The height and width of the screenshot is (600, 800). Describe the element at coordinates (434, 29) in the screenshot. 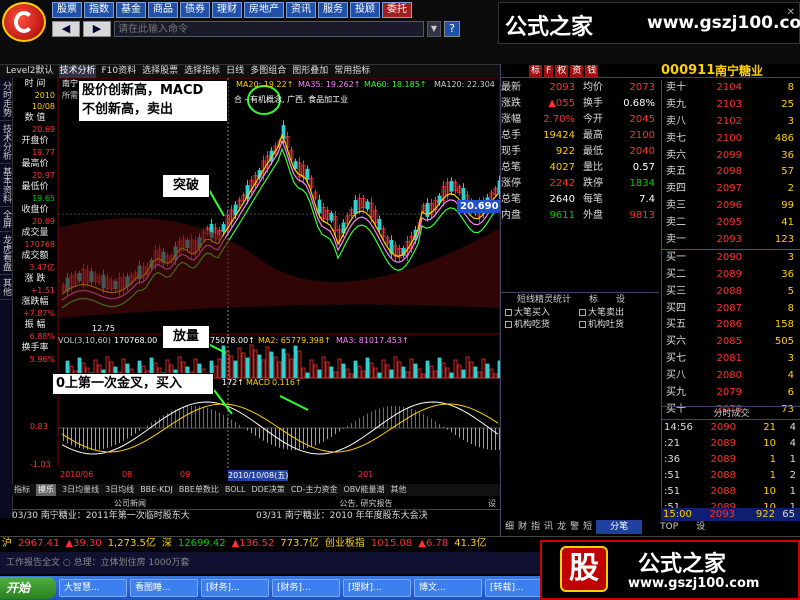

I see `command-dropdown: ▼` at that location.